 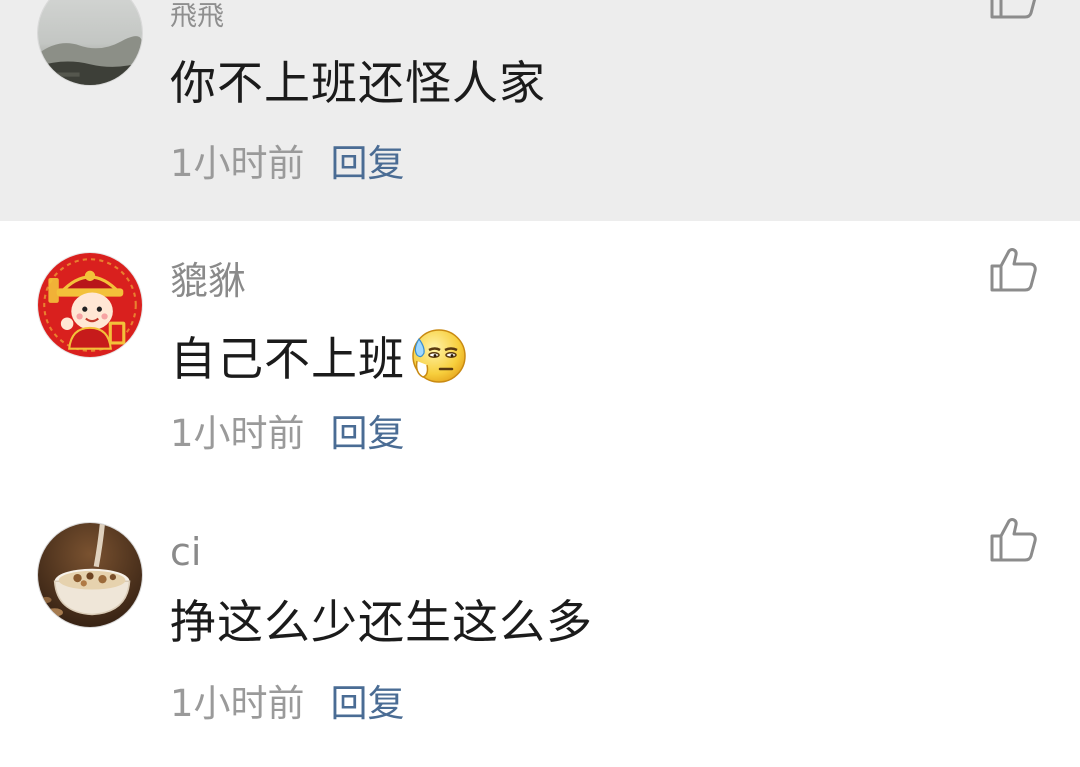 I want to click on comment-text-body: 自己不上班, so click(x=287, y=359).